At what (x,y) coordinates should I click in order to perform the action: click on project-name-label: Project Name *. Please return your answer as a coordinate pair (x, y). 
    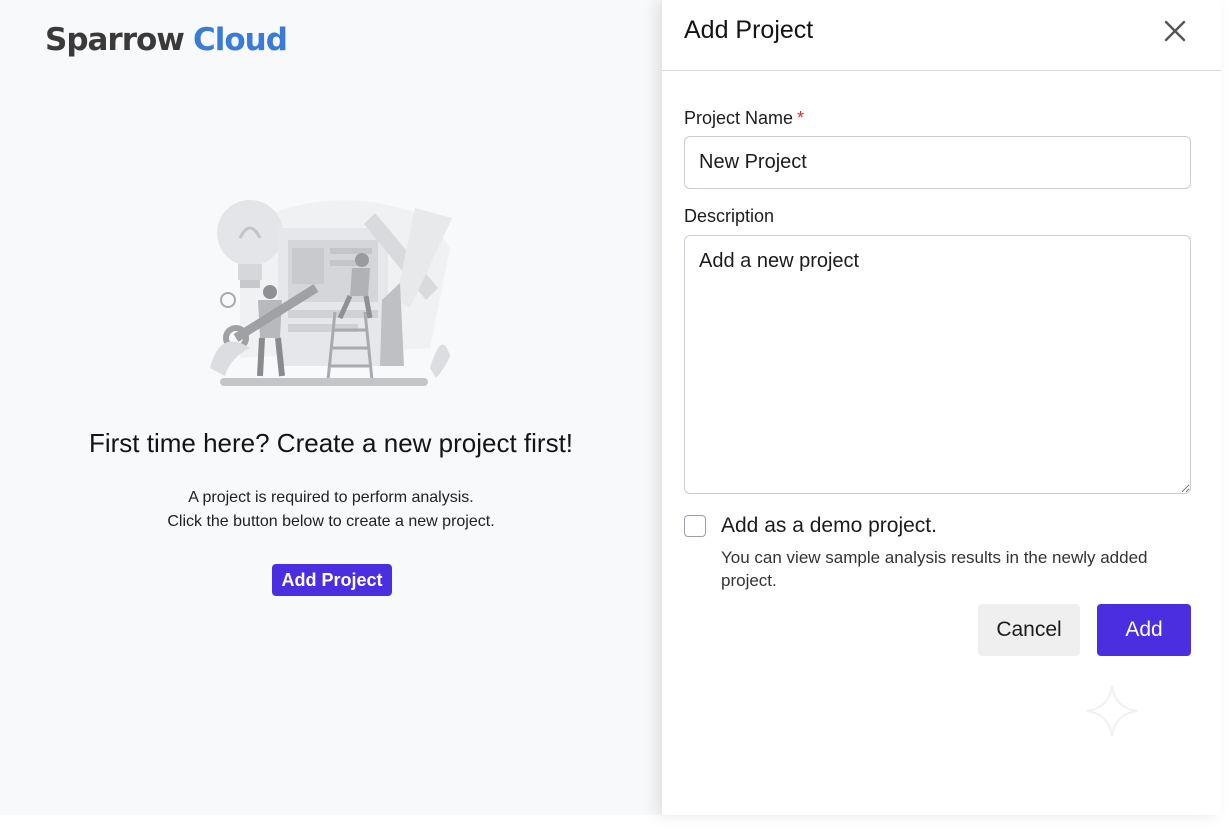
    Looking at the image, I should click on (744, 118).